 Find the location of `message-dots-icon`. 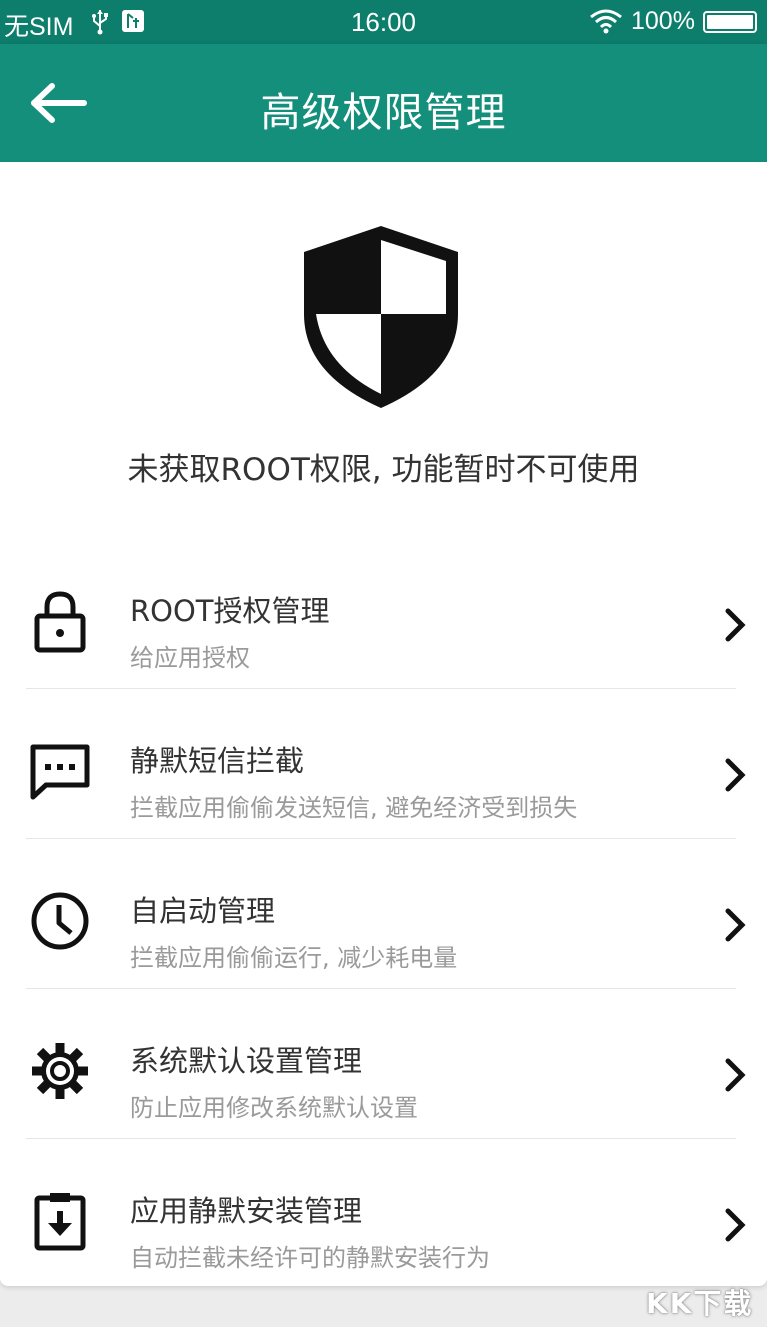

message-dots-icon is located at coordinates (60, 772).